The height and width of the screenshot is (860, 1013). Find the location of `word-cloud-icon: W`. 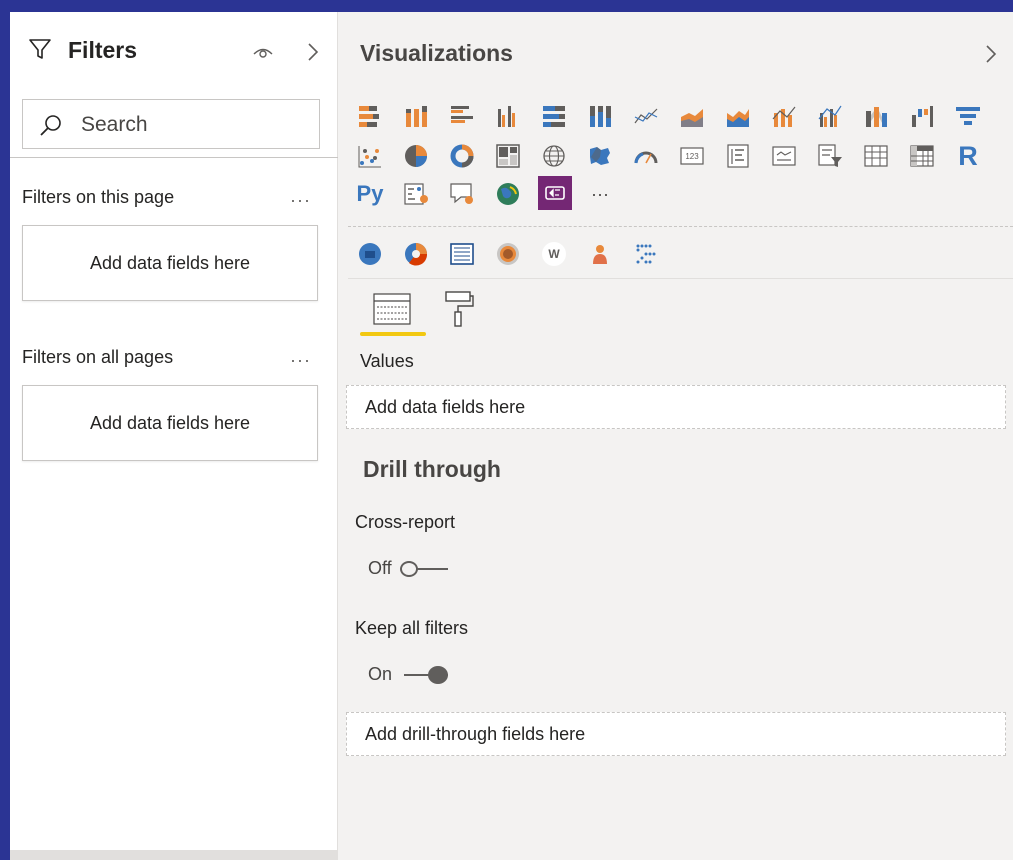

word-cloud-icon: W is located at coordinates (554, 254).